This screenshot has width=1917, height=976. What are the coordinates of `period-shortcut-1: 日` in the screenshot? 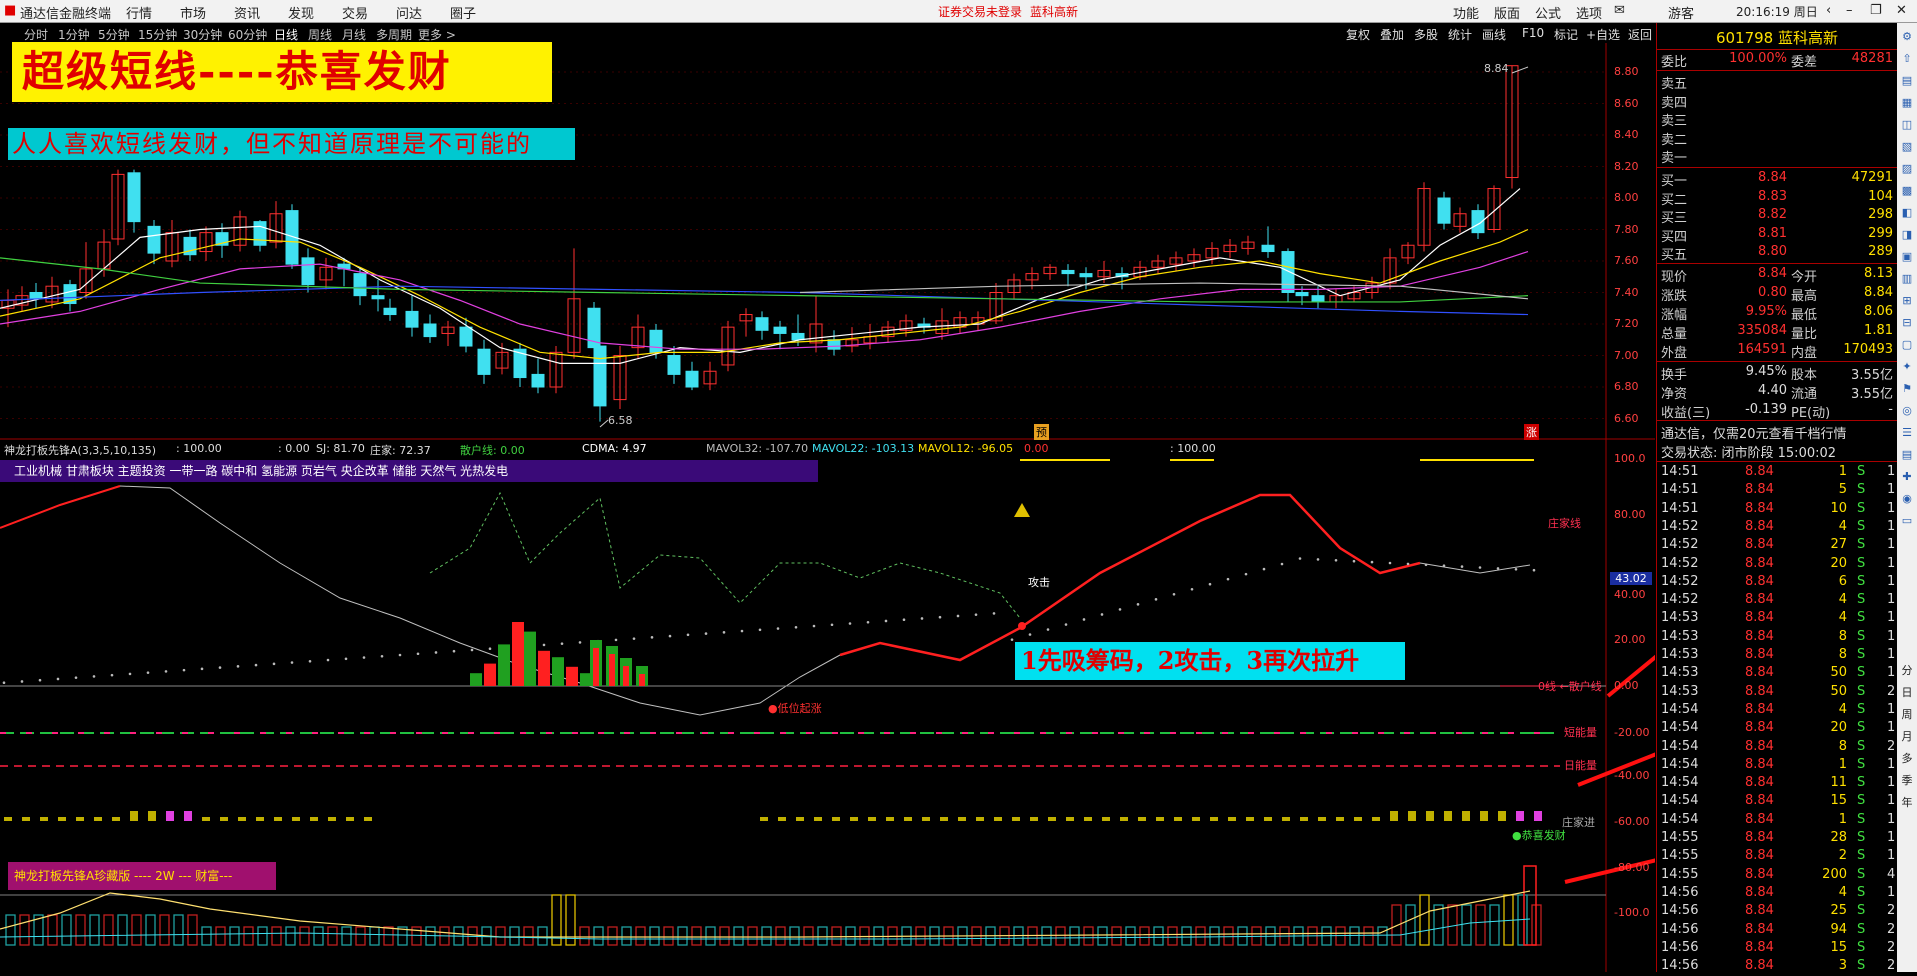 It's located at (1907, 693).